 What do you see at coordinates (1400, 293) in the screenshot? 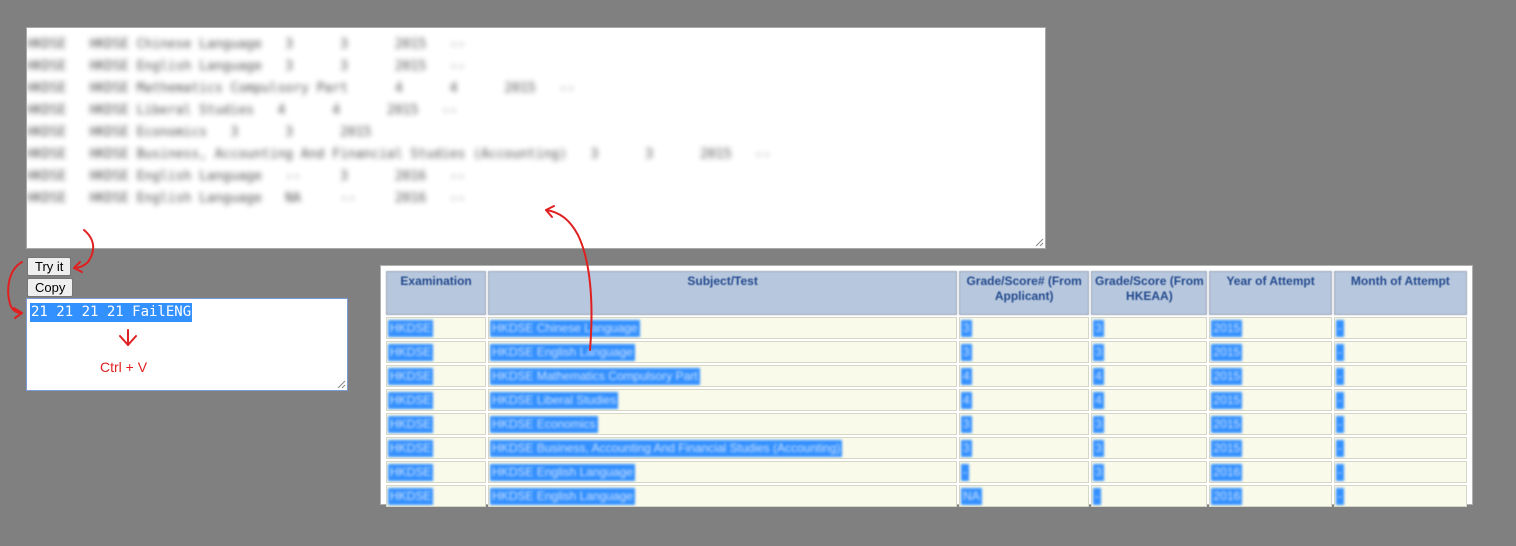
I see `table-header-cell: Month of Attempt` at bounding box center [1400, 293].